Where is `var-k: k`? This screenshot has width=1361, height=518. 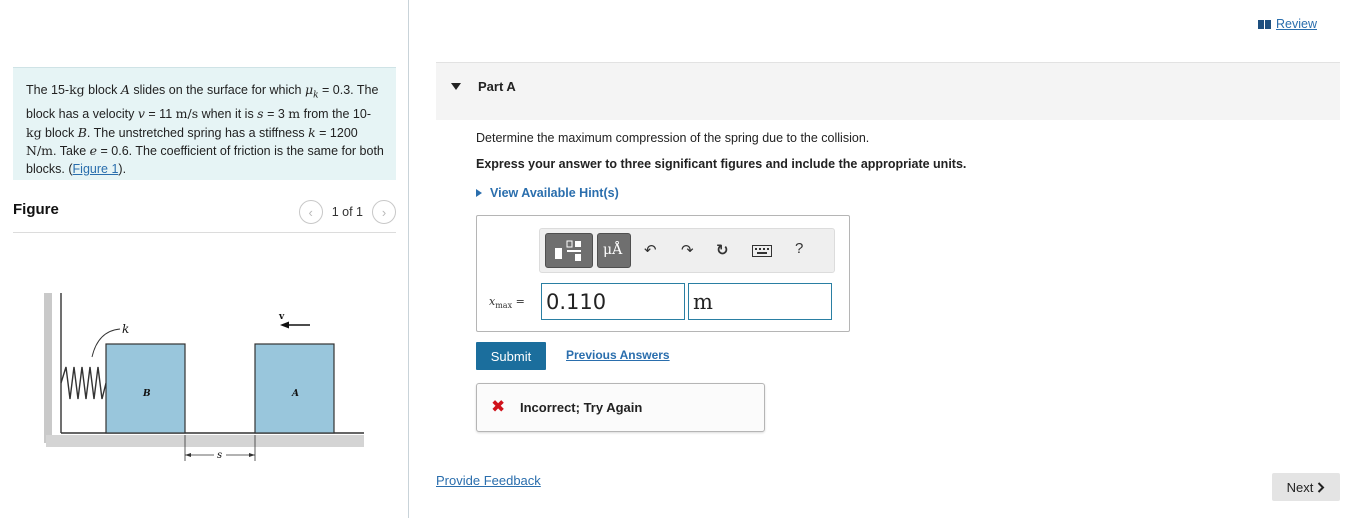 var-k: k is located at coordinates (312, 132).